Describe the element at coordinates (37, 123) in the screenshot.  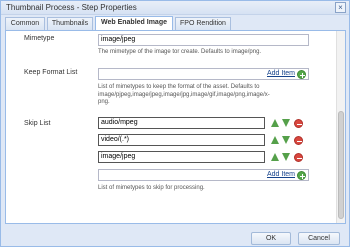
I see `skip-list-label: Skip List` at that location.